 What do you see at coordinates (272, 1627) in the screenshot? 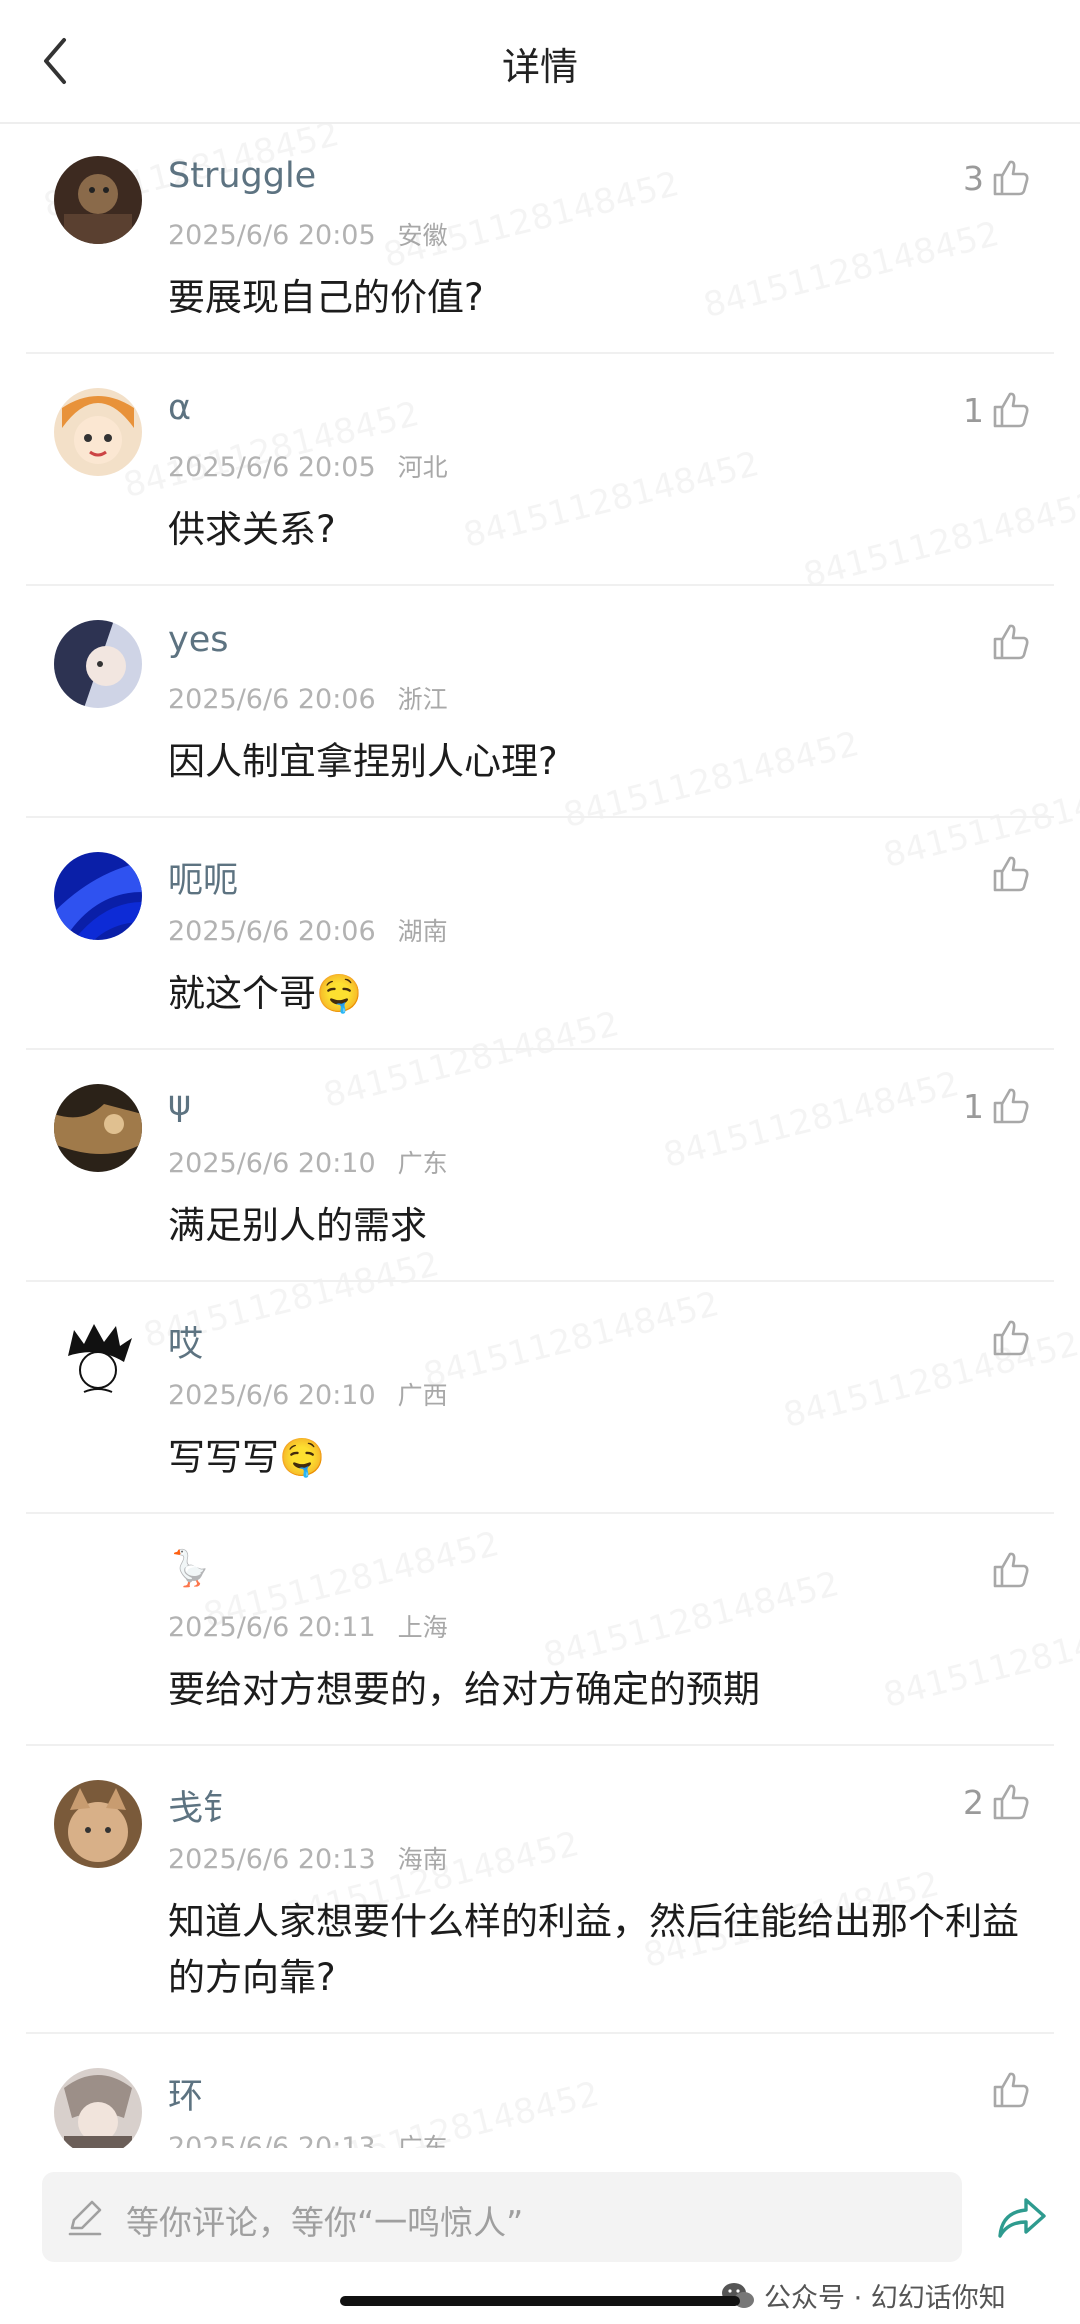
I see `comment-time: 2025/6/6 20:11` at bounding box center [272, 1627].